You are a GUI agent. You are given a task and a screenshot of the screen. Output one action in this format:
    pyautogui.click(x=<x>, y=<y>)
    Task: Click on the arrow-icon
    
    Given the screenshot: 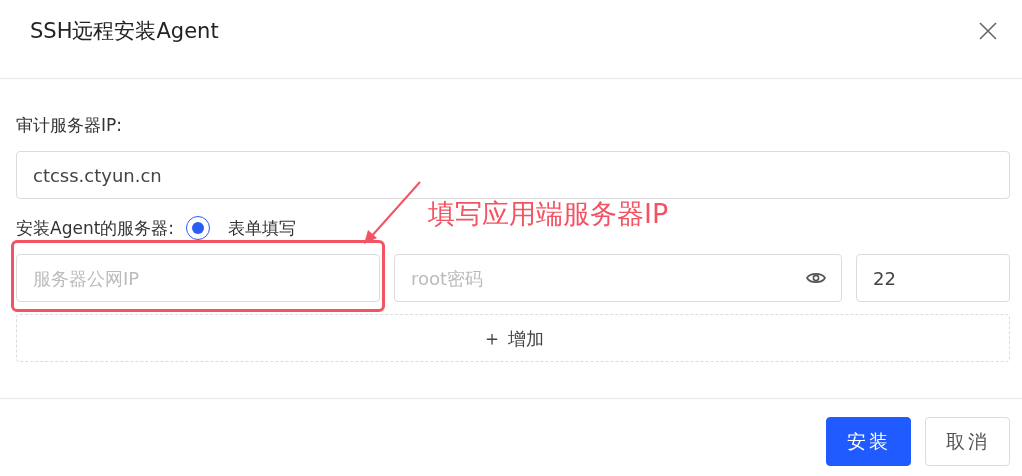 What is the action you would take?
    pyautogui.click(x=392, y=213)
    